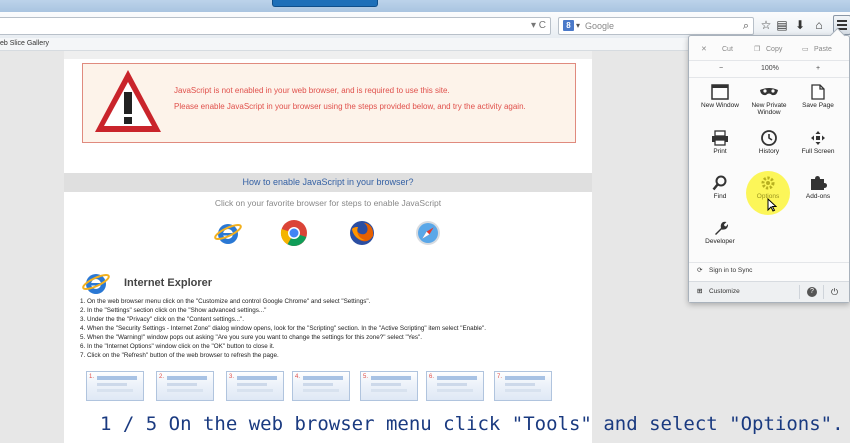 The image size is (850, 443). What do you see at coordinates (720, 241) in the screenshot?
I see `developer-button: Developer` at bounding box center [720, 241].